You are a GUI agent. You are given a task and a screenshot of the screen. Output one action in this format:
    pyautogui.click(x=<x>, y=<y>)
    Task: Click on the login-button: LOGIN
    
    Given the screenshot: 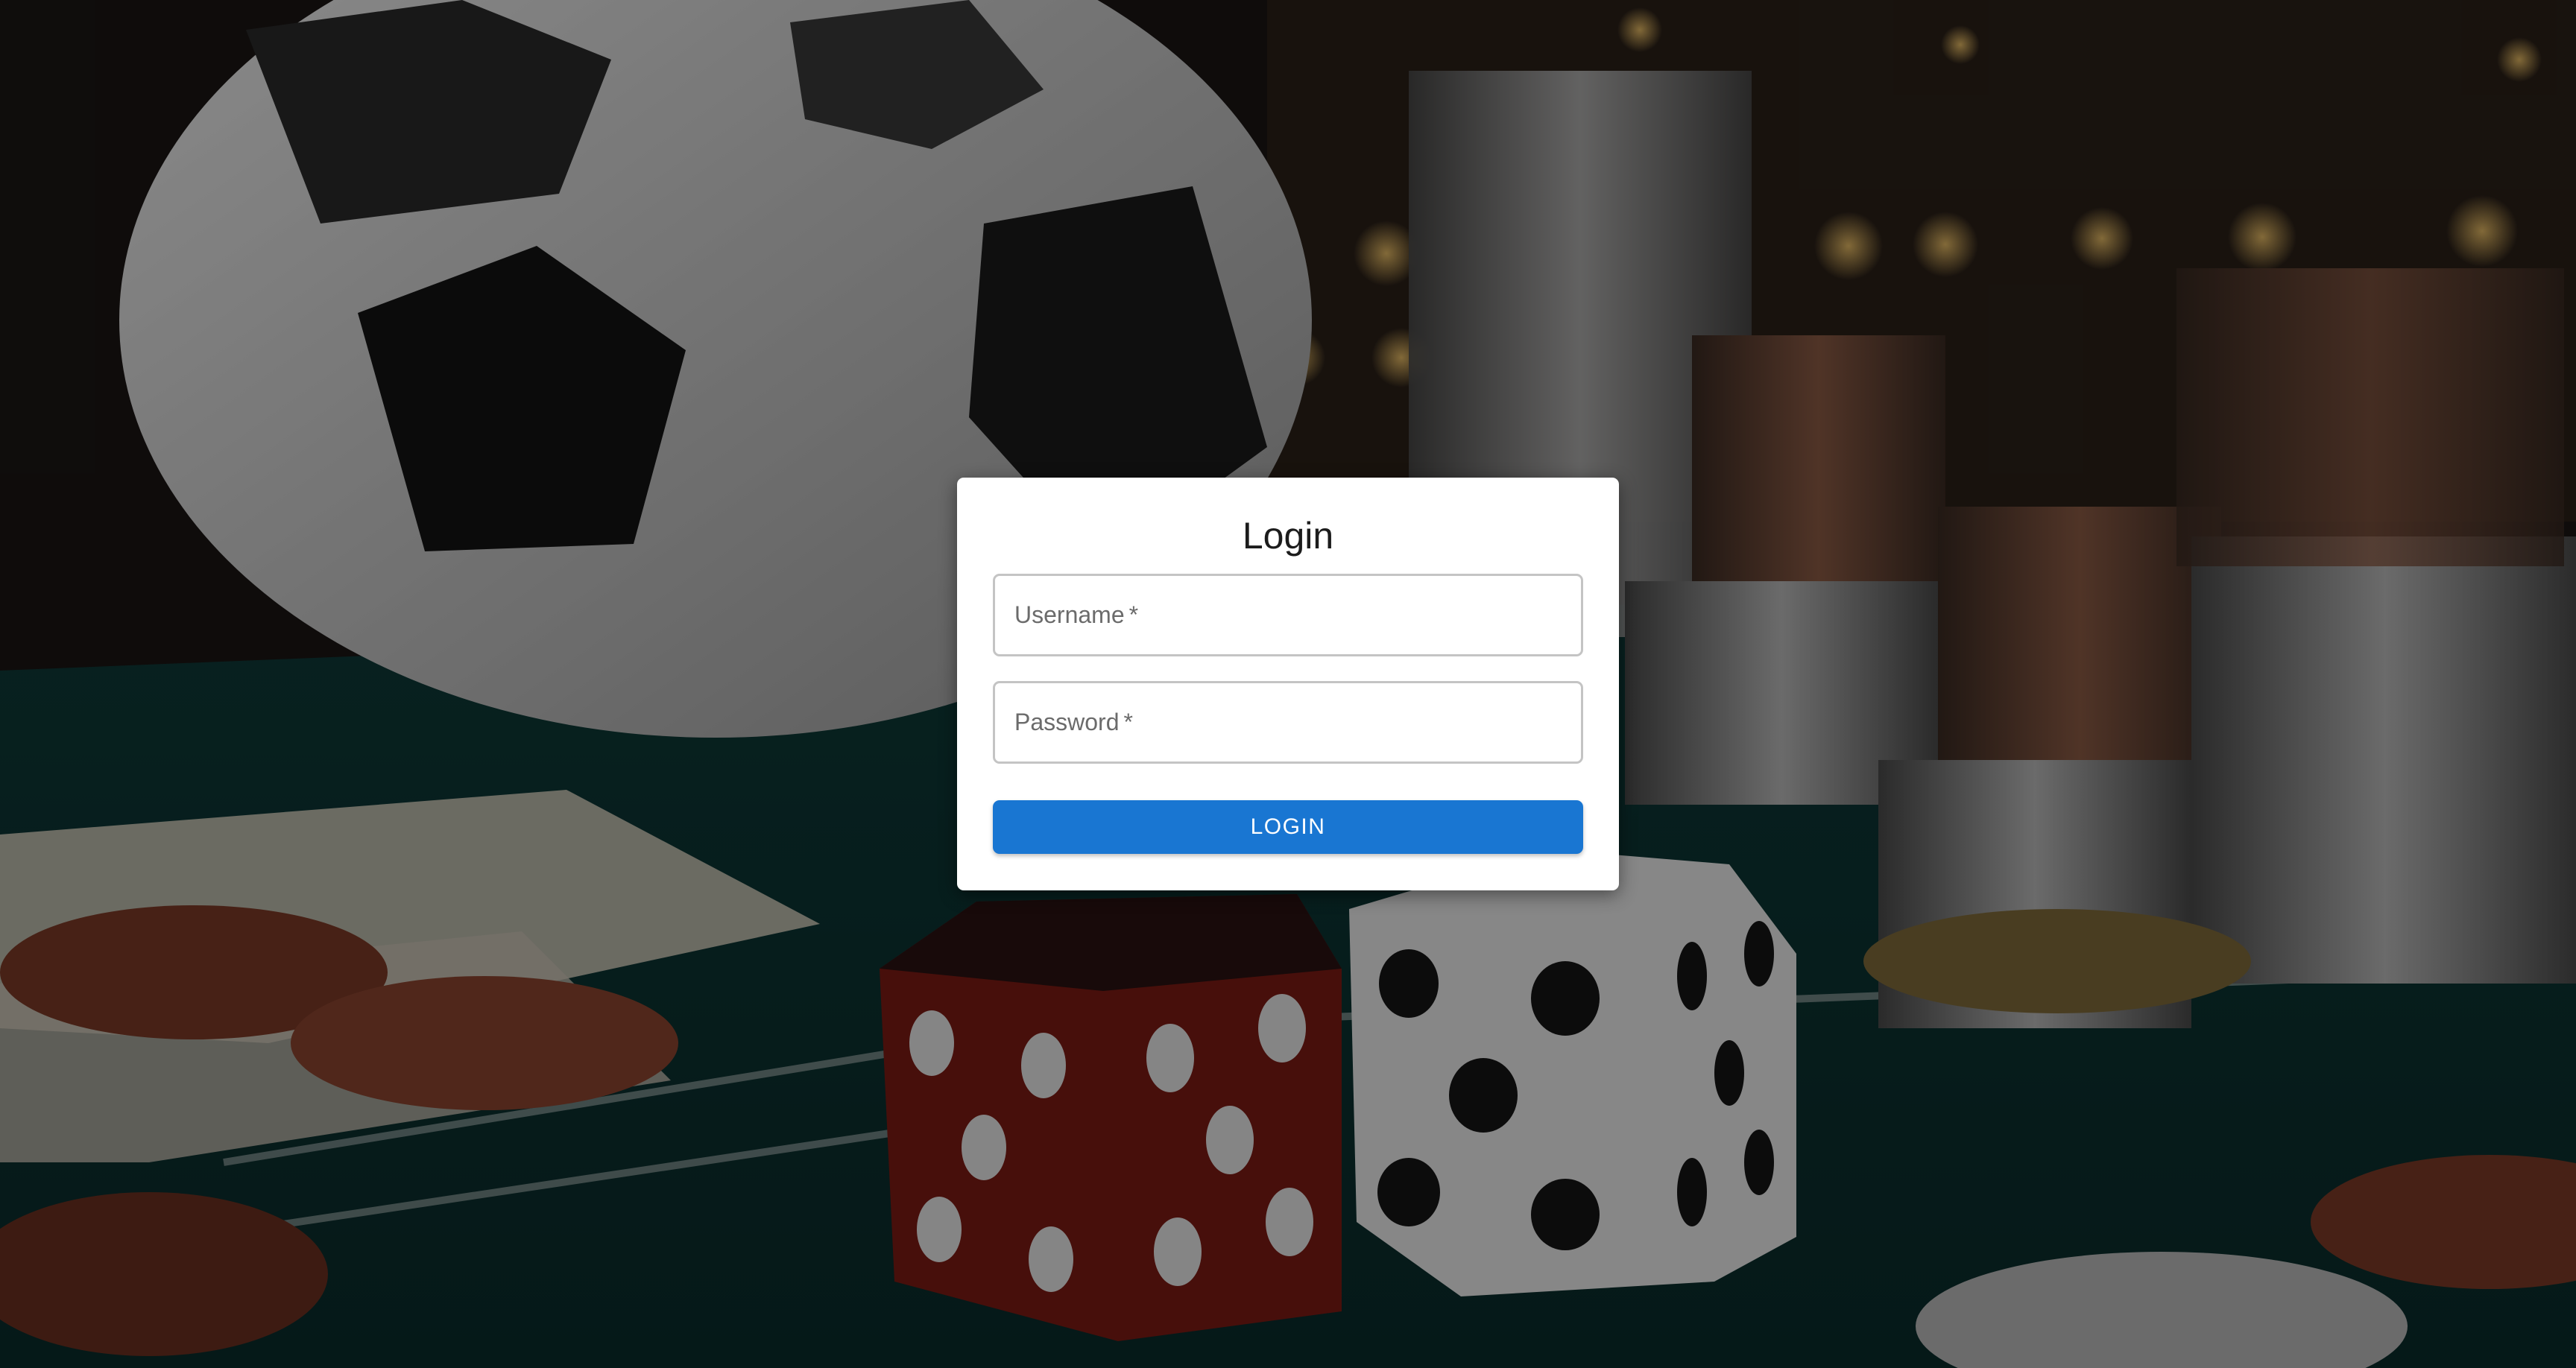 What is the action you would take?
    pyautogui.click(x=1288, y=827)
    